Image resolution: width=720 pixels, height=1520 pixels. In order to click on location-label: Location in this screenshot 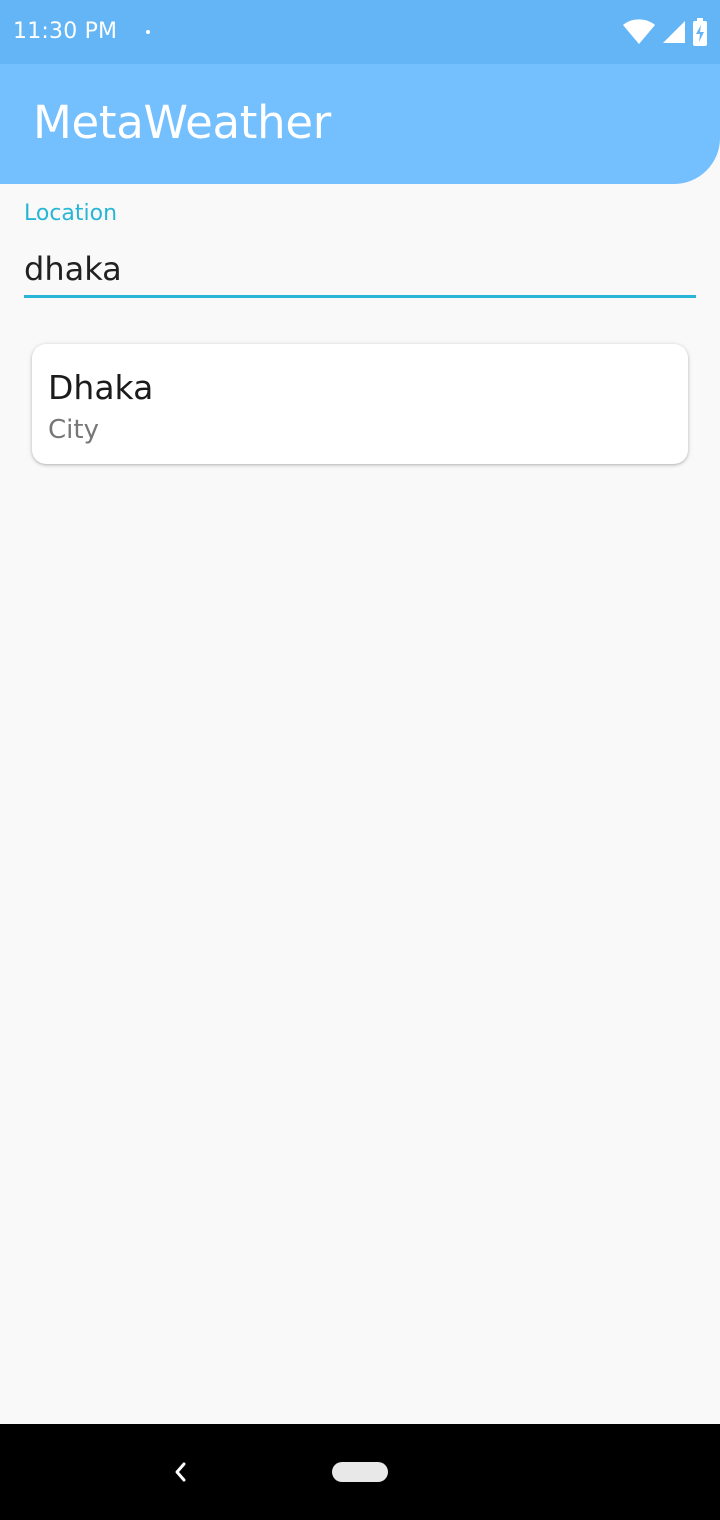, I will do `click(71, 213)`.